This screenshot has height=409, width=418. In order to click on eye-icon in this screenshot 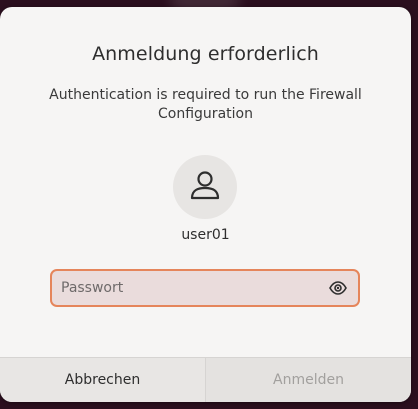, I will do `click(338, 288)`.